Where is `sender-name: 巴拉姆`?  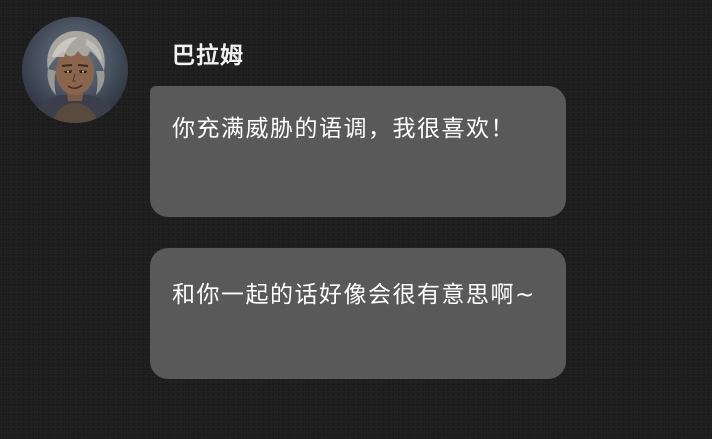 sender-name: 巴拉姆 is located at coordinates (208, 56).